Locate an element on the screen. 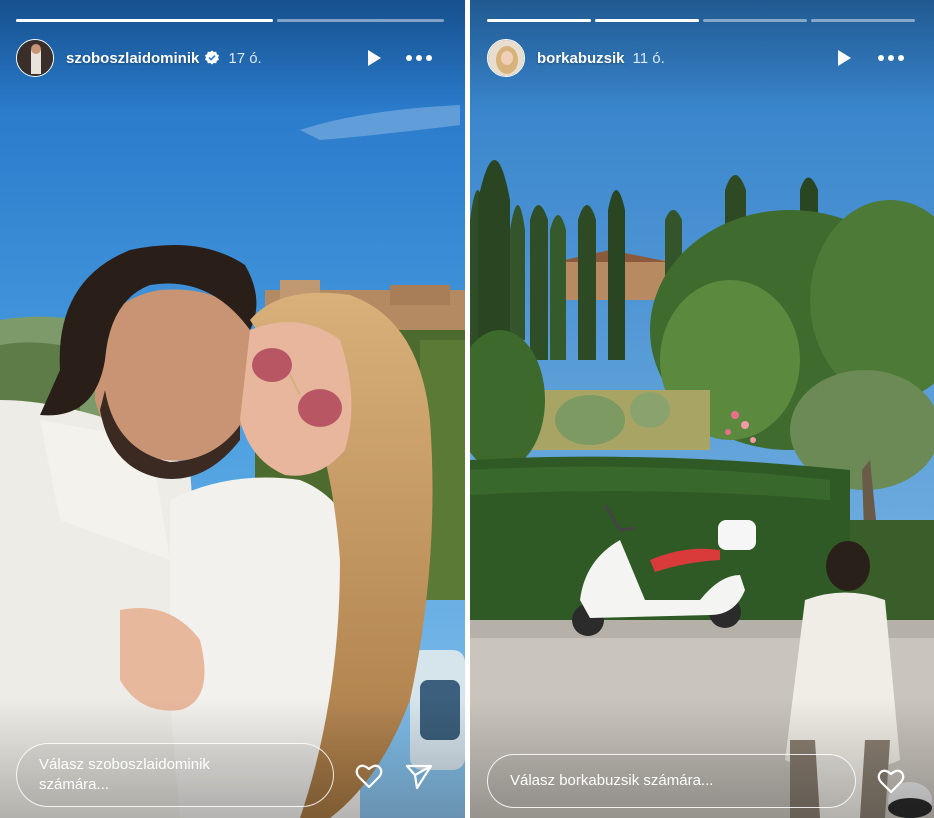 Image resolution: width=934 pixels, height=818 pixels. share-button is located at coordinates (419, 776).